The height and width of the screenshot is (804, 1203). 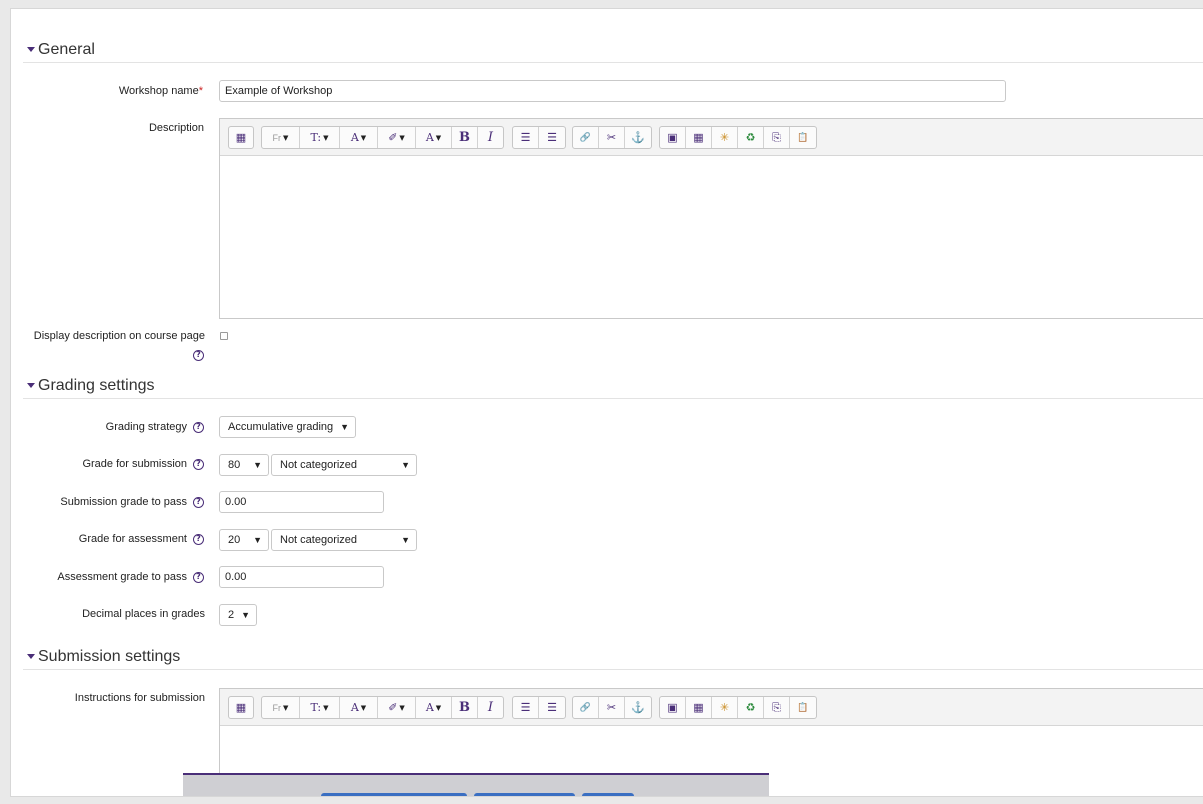 I want to click on italic-icon: I, so click(x=490, y=137).